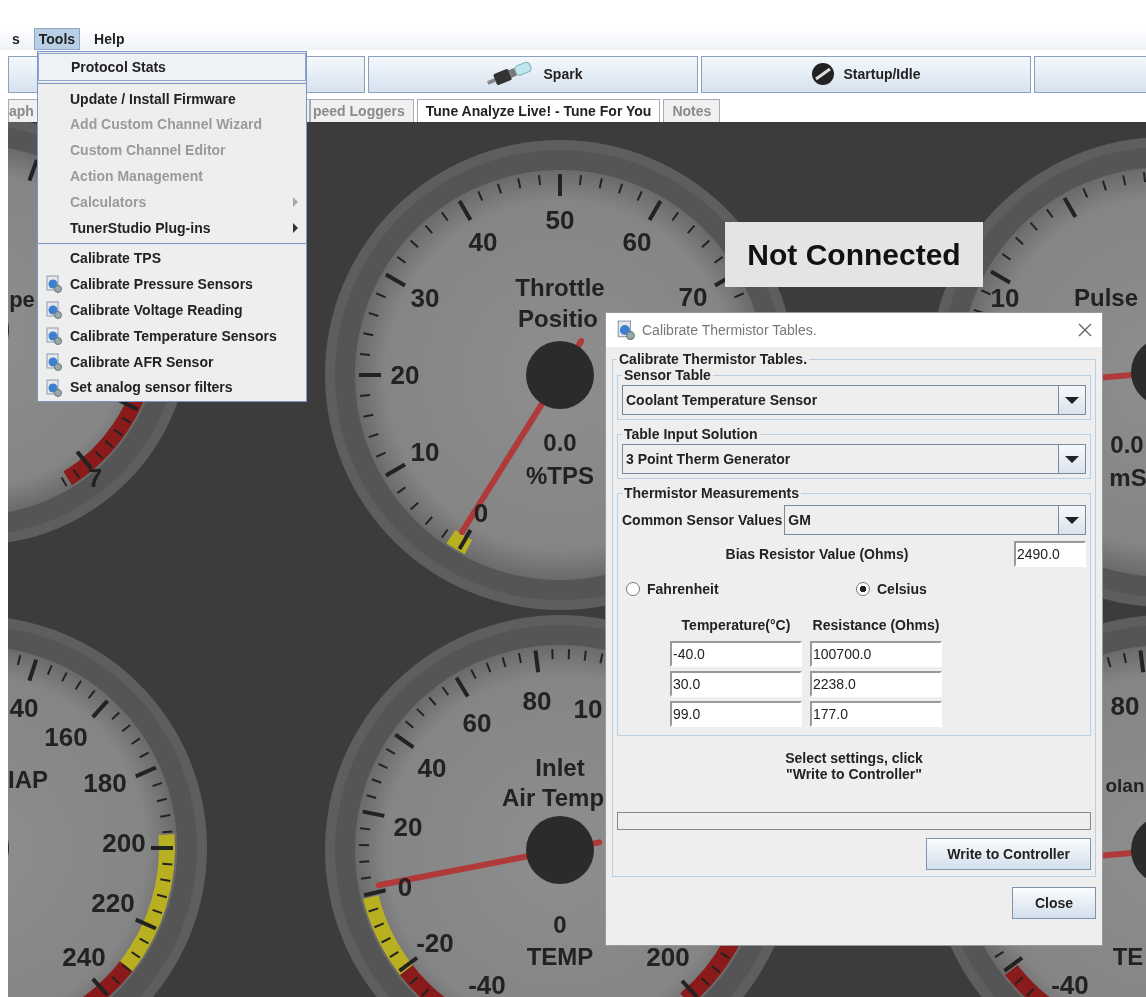 The image size is (1146, 997). Describe the element at coordinates (876, 684) in the screenshot. I see `input-field: 2238.0` at that location.